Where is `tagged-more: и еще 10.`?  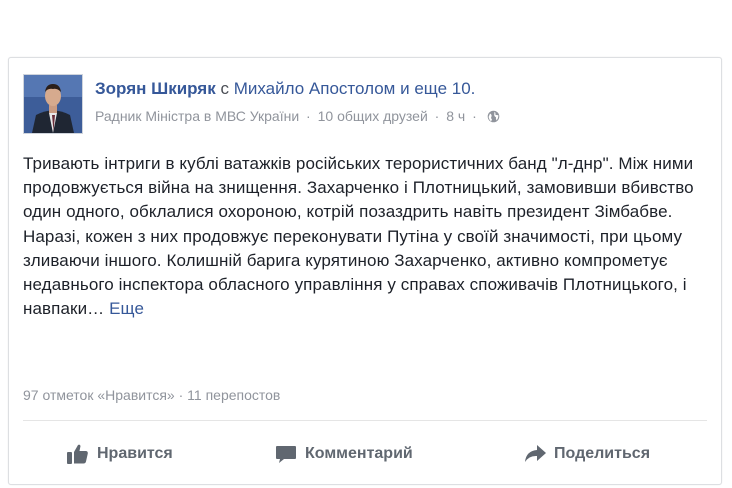
tagged-more: и еще 10. is located at coordinates (437, 88).